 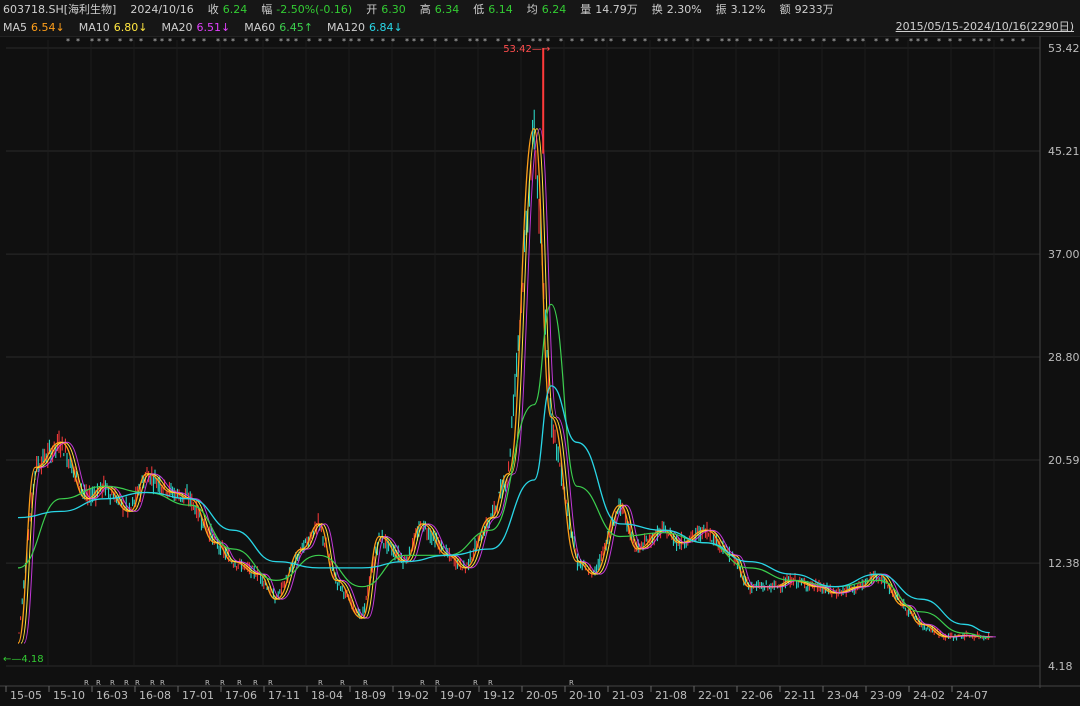 What do you see at coordinates (721, 9) in the screenshot?
I see `amplitude-label: 振` at bounding box center [721, 9].